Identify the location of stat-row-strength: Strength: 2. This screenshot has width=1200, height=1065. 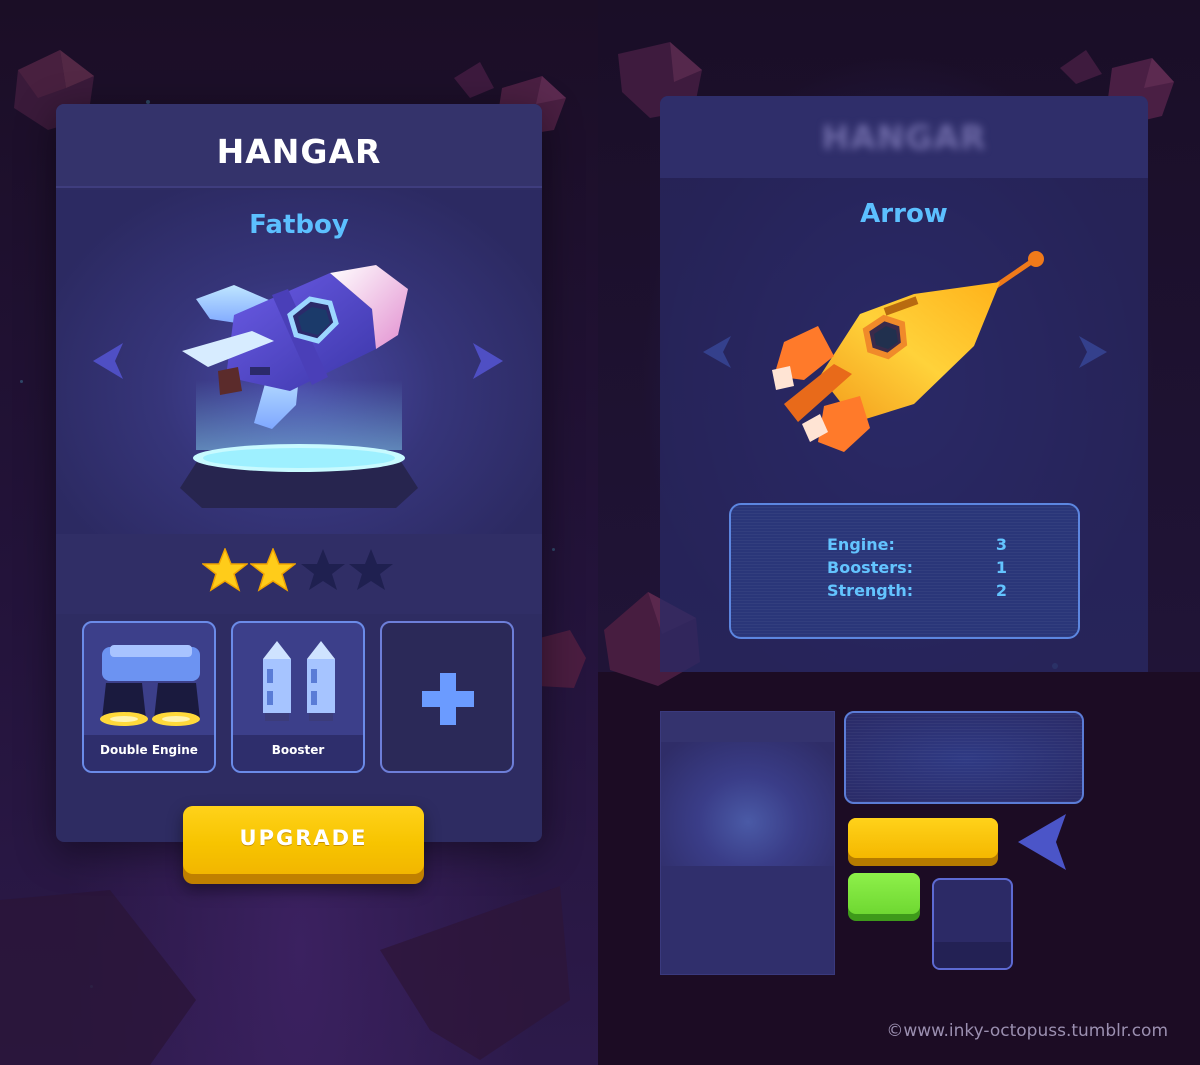
(917, 592).